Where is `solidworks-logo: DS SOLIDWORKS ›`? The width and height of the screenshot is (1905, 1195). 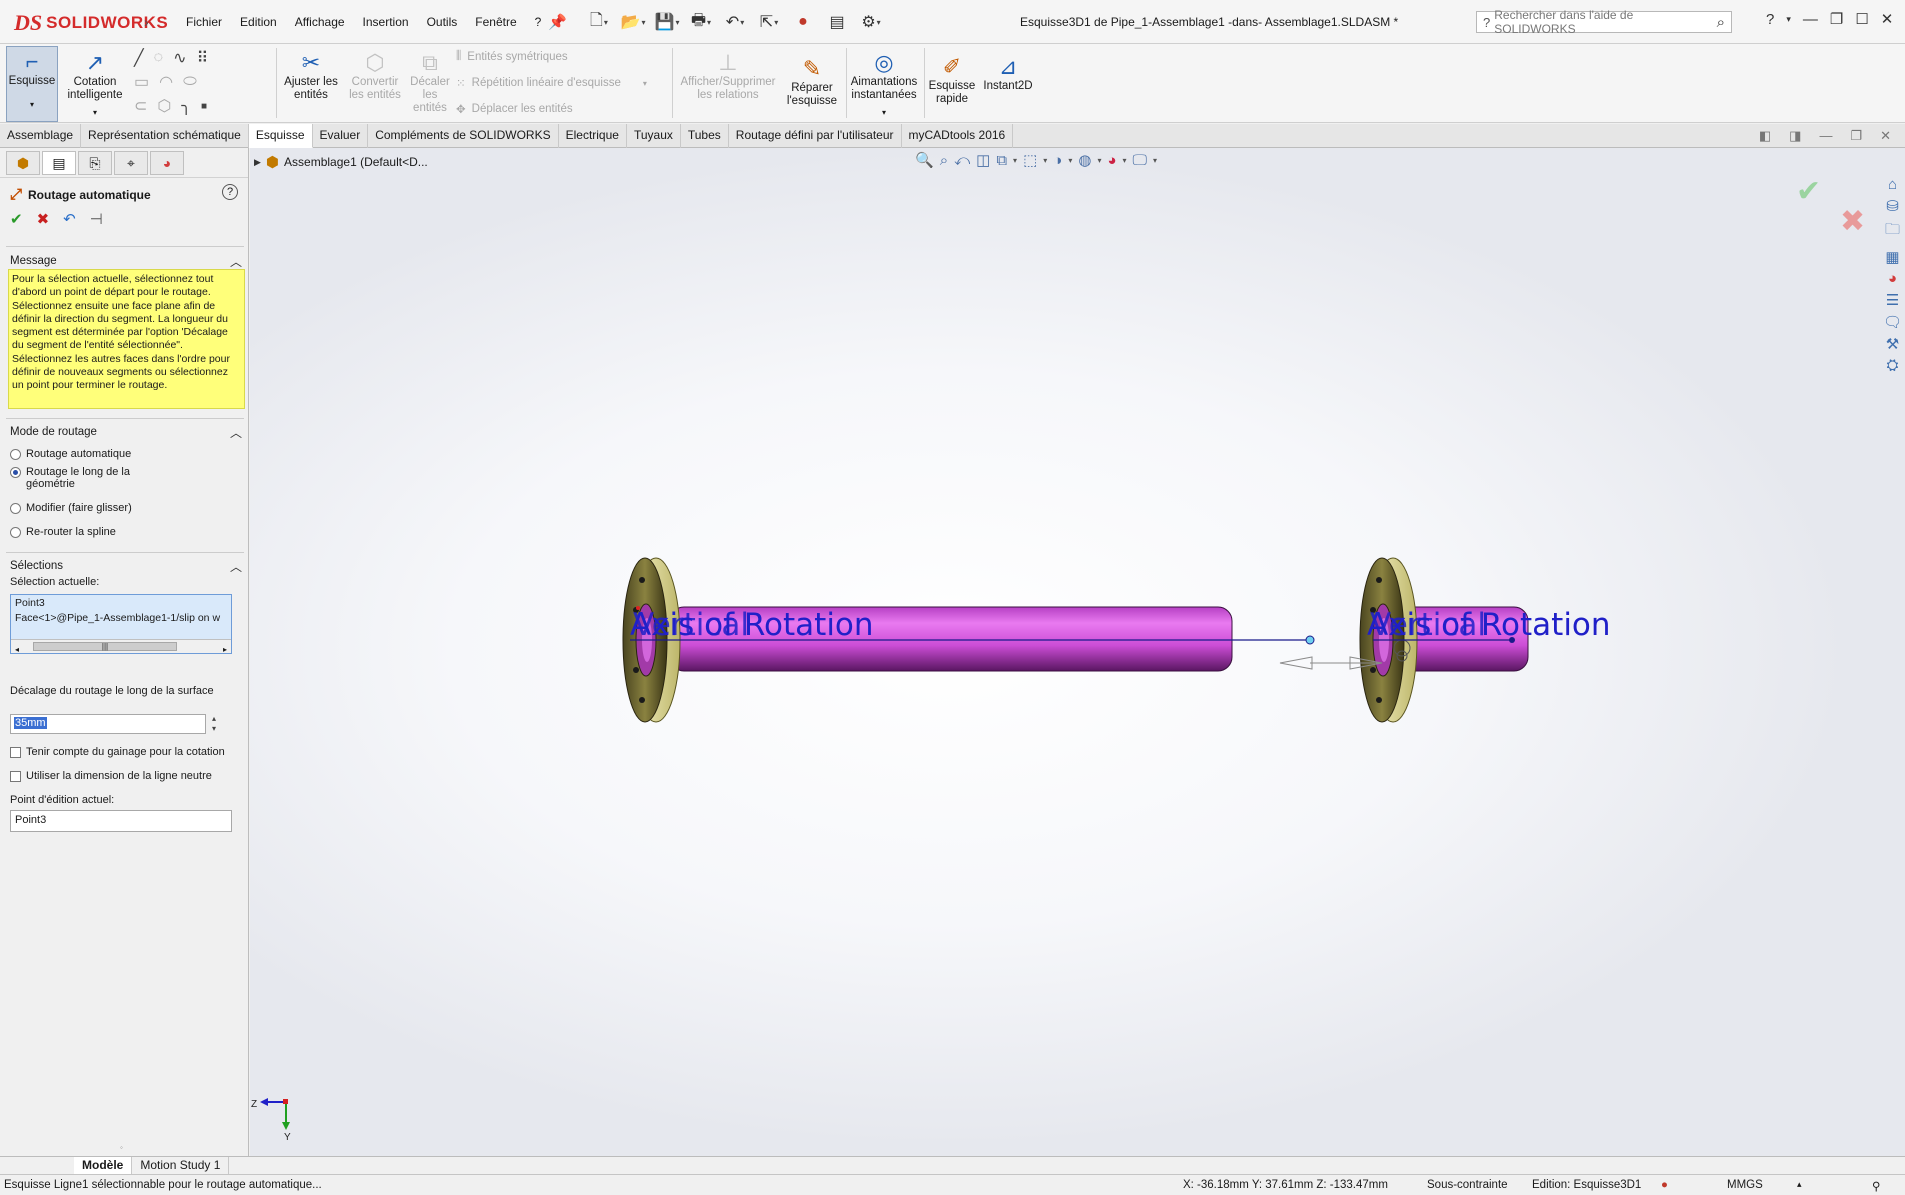
solidworks-logo: DS SOLIDWORKS › is located at coordinates (91, 23).